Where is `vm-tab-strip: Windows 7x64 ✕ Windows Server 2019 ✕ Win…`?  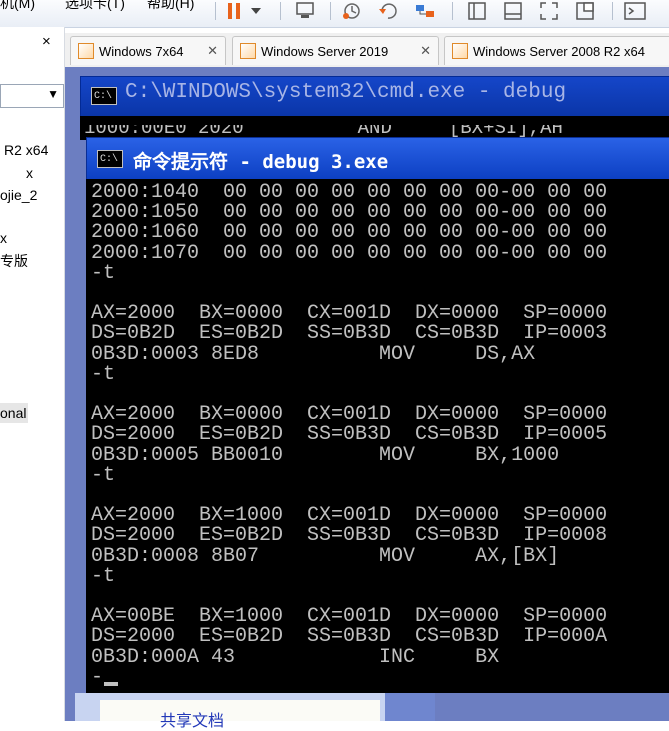
vm-tab-strip: Windows 7x64 ✕ Windows Server 2019 ✕ Win… is located at coordinates (367, 50).